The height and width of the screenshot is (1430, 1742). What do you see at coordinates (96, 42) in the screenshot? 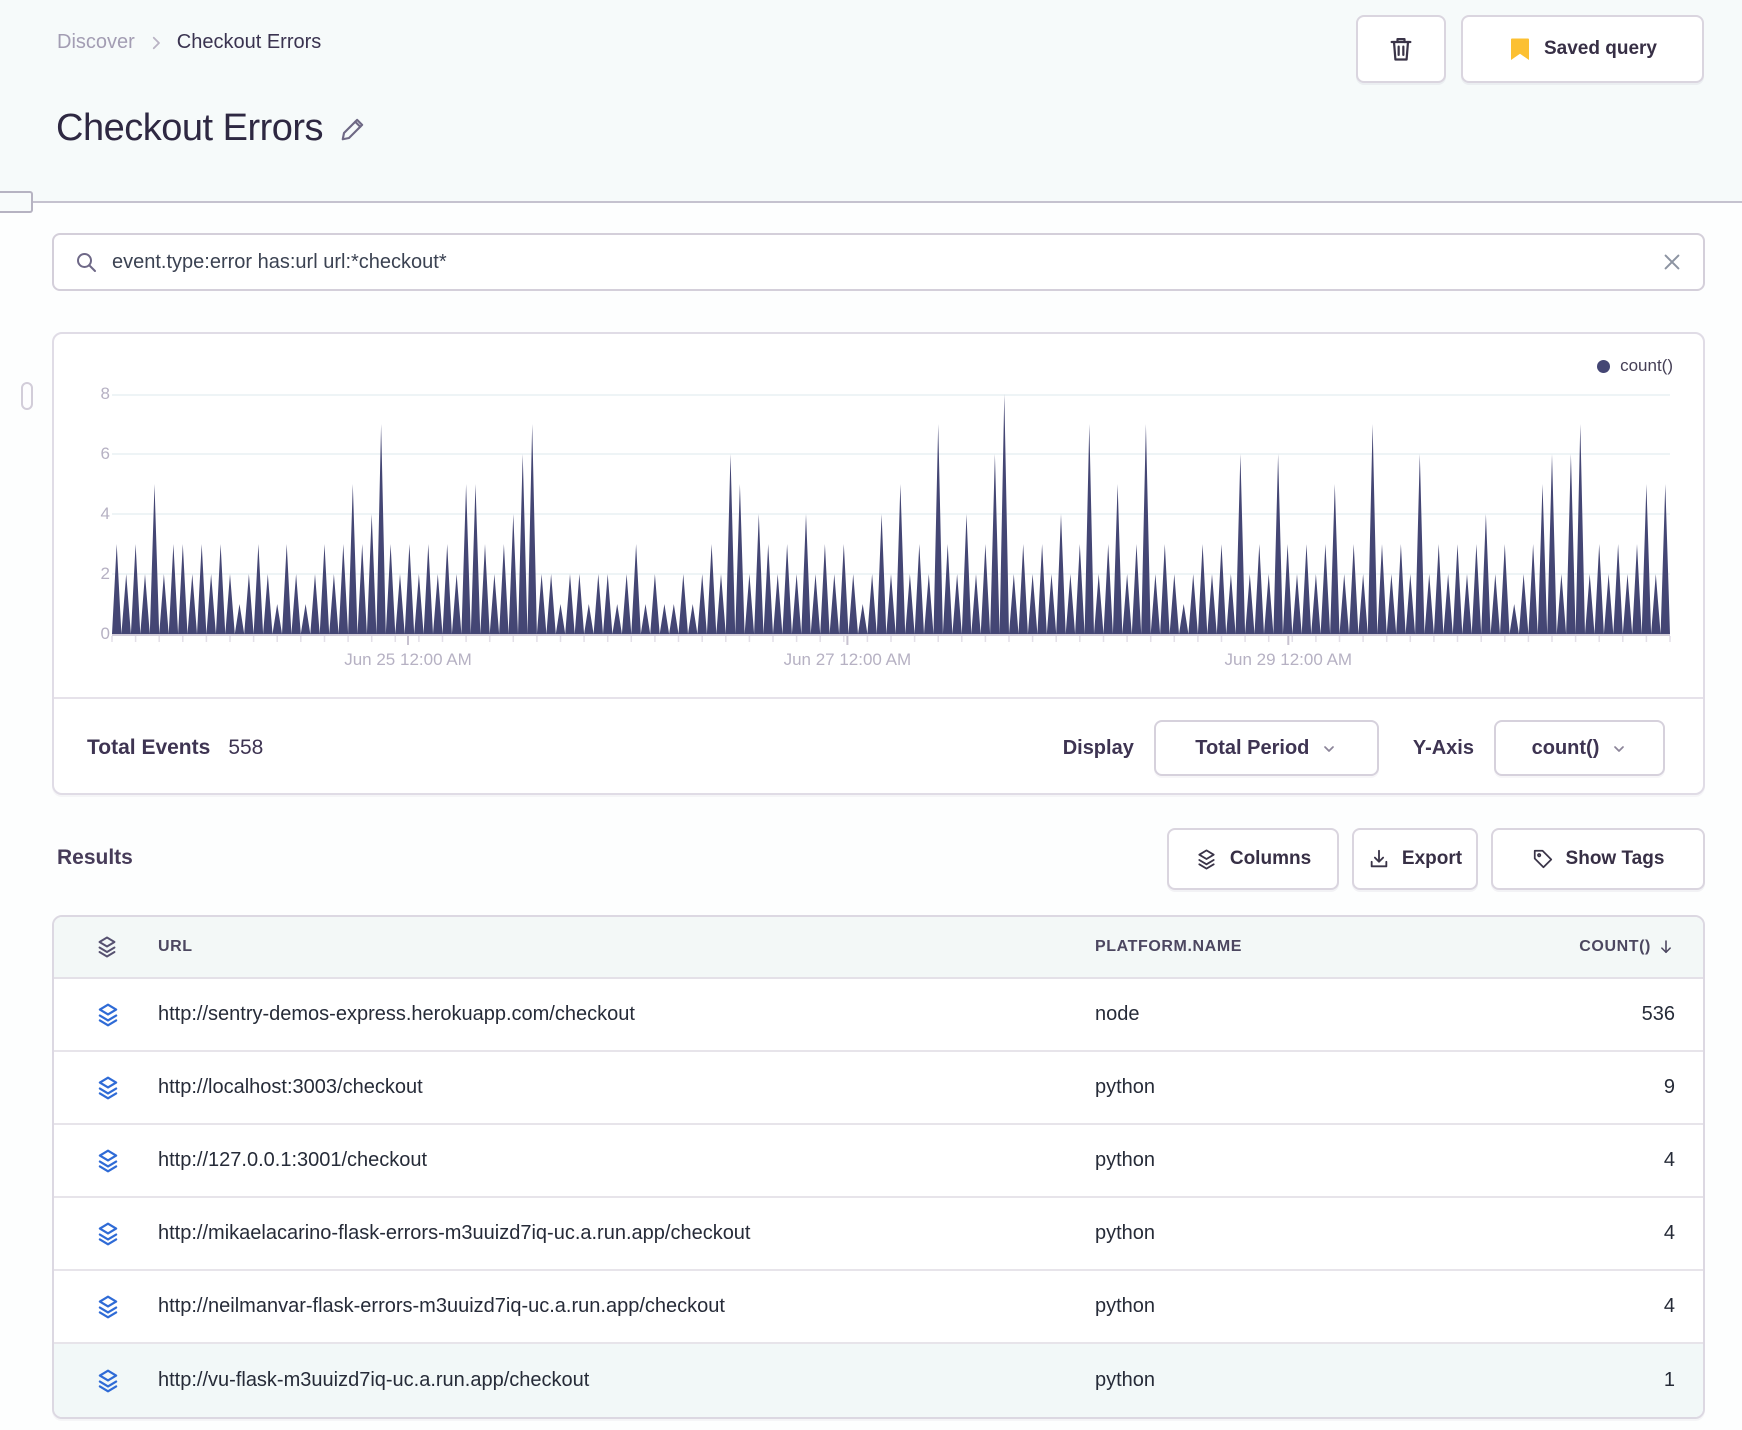
I see `breadcrumb-discover-link: Discover` at bounding box center [96, 42].